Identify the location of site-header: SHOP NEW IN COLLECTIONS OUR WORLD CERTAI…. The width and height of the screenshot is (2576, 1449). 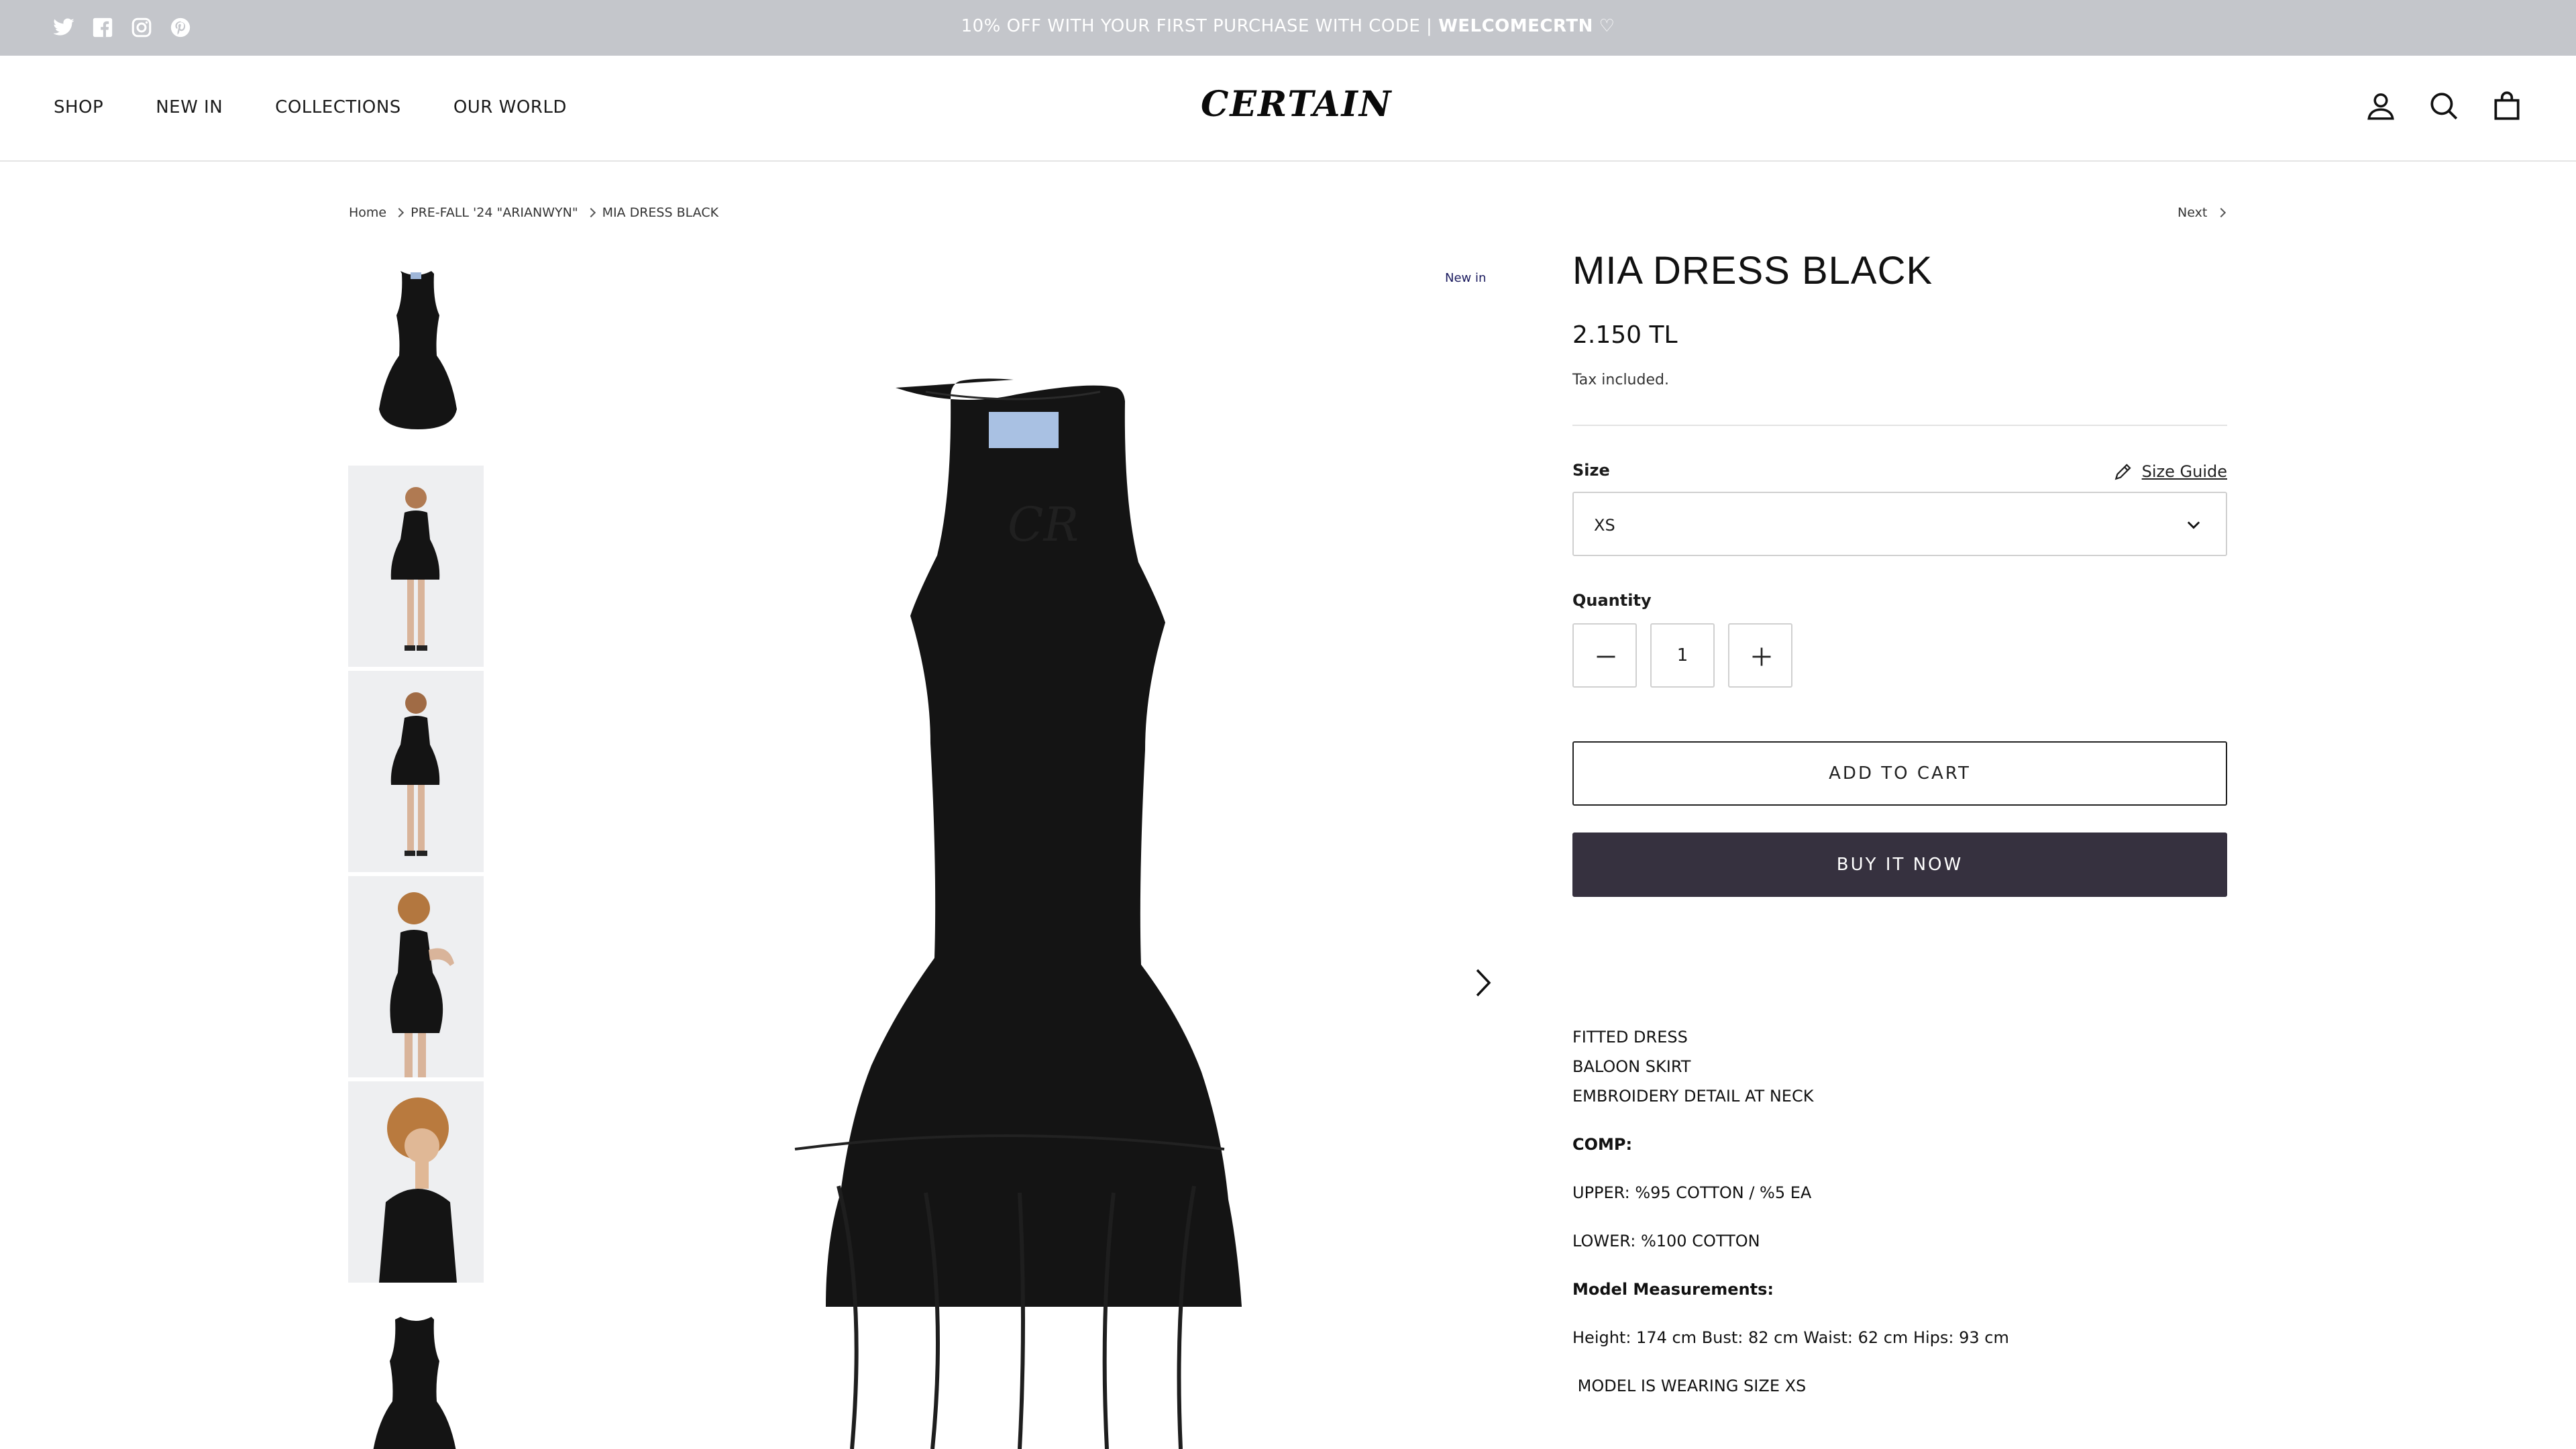
(1288, 109).